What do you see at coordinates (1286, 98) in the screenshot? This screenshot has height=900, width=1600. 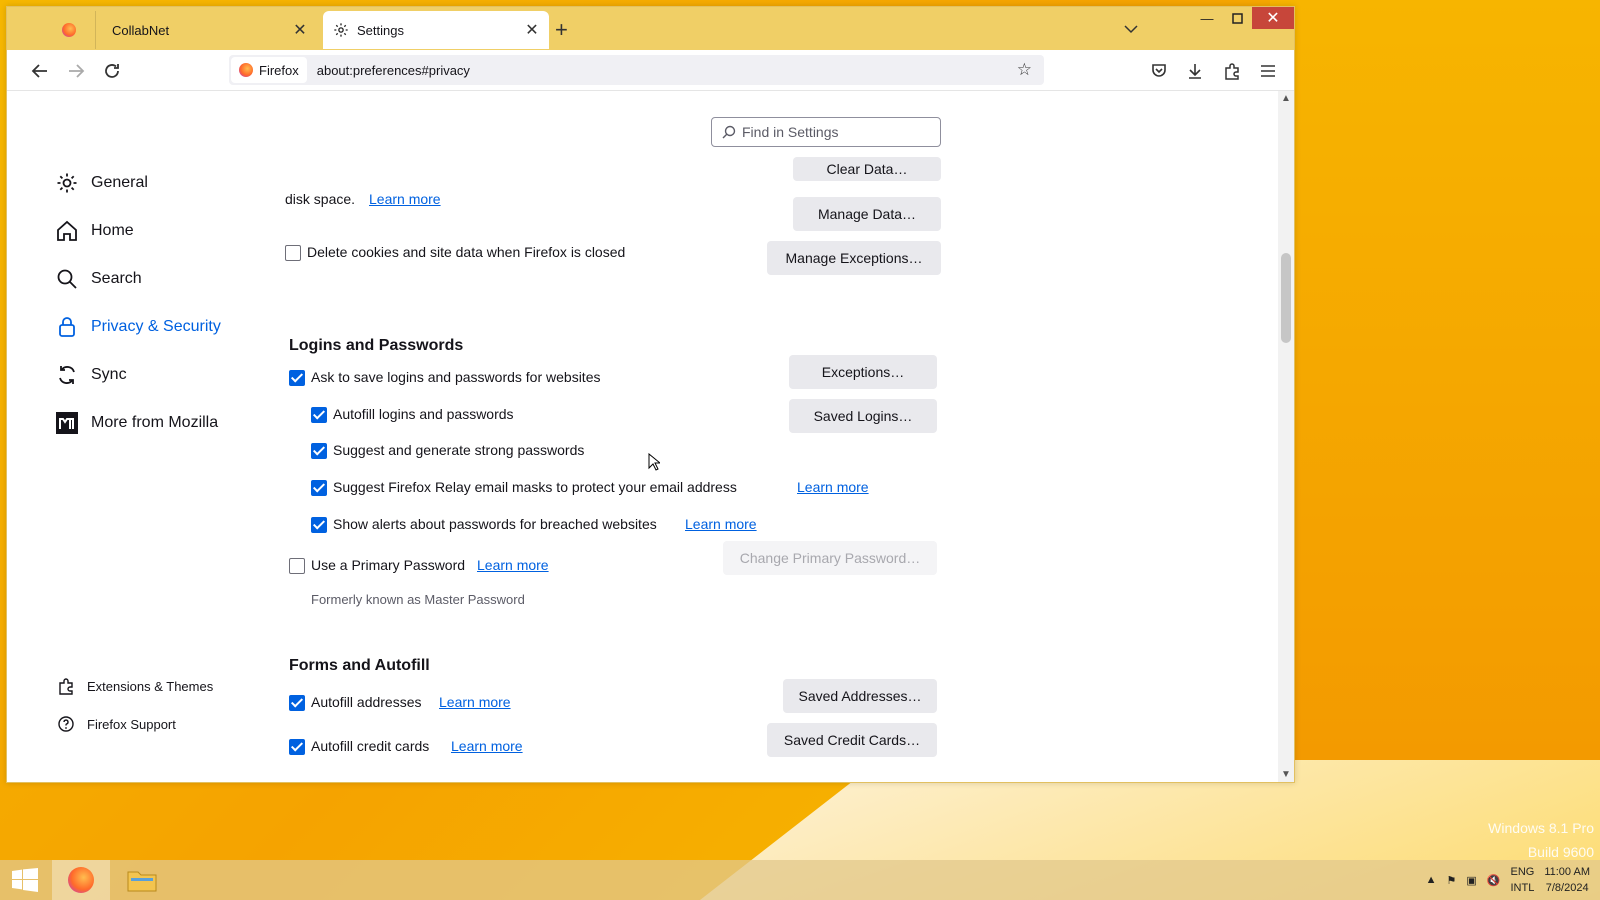 I see `scroll-up-icon: ▲` at bounding box center [1286, 98].